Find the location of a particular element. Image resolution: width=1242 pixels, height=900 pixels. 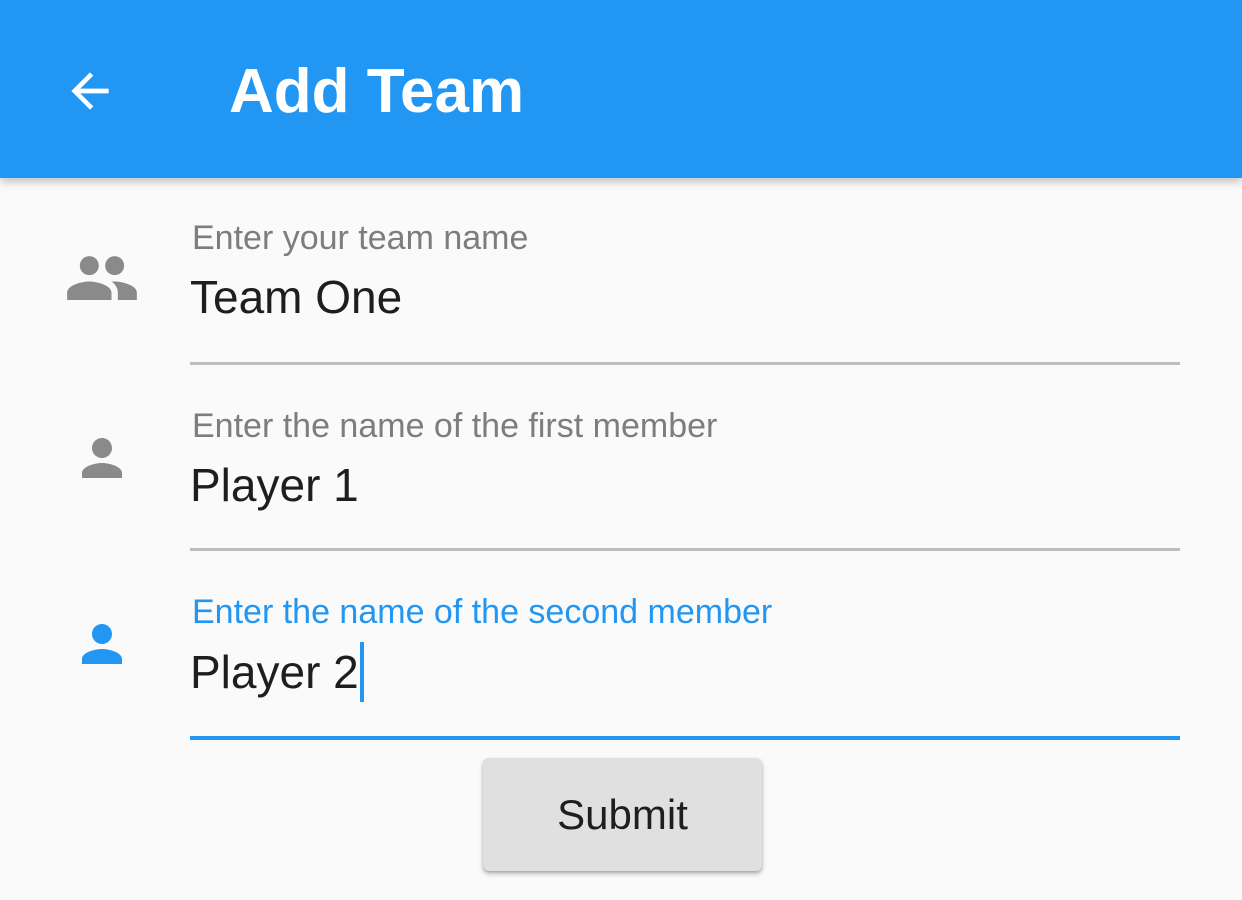

team-name-value: Team One is located at coordinates (296, 297).